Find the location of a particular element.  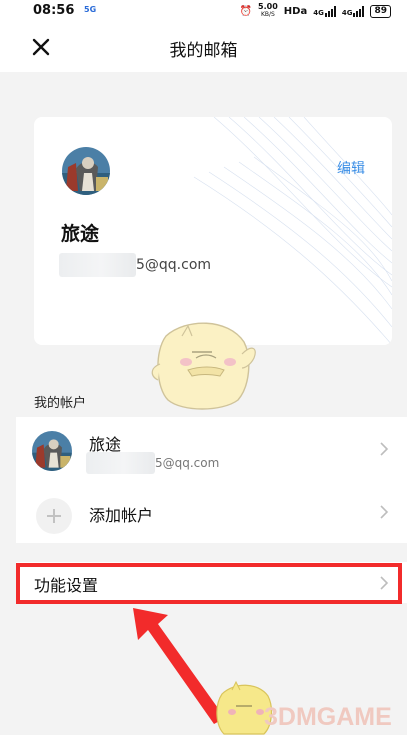

watermark-text: 3DMGAME is located at coordinates (328, 717).